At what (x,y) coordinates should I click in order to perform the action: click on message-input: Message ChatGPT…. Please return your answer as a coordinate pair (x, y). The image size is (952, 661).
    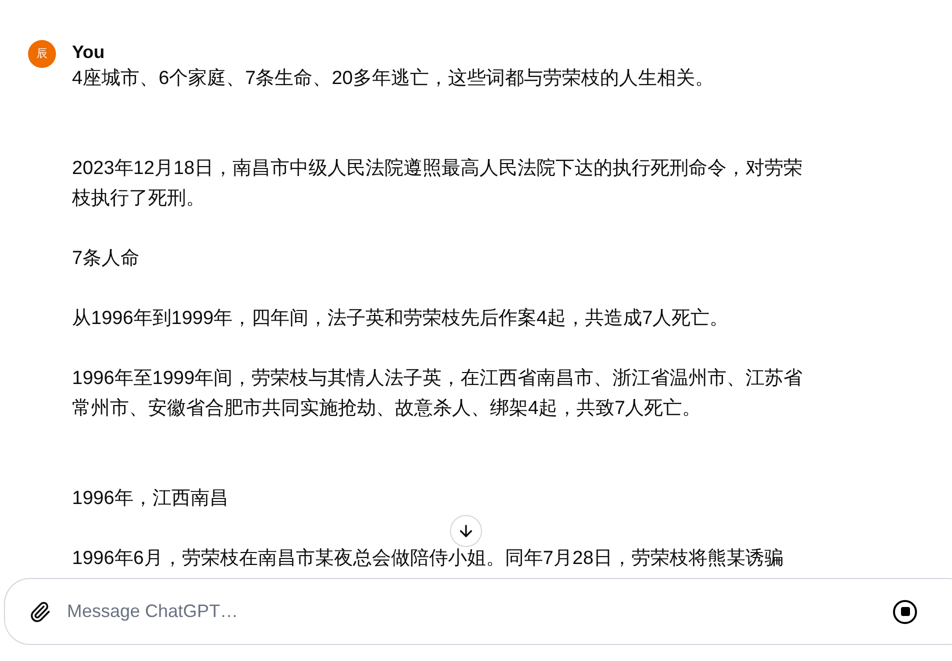
    Looking at the image, I should click on (472, 611).